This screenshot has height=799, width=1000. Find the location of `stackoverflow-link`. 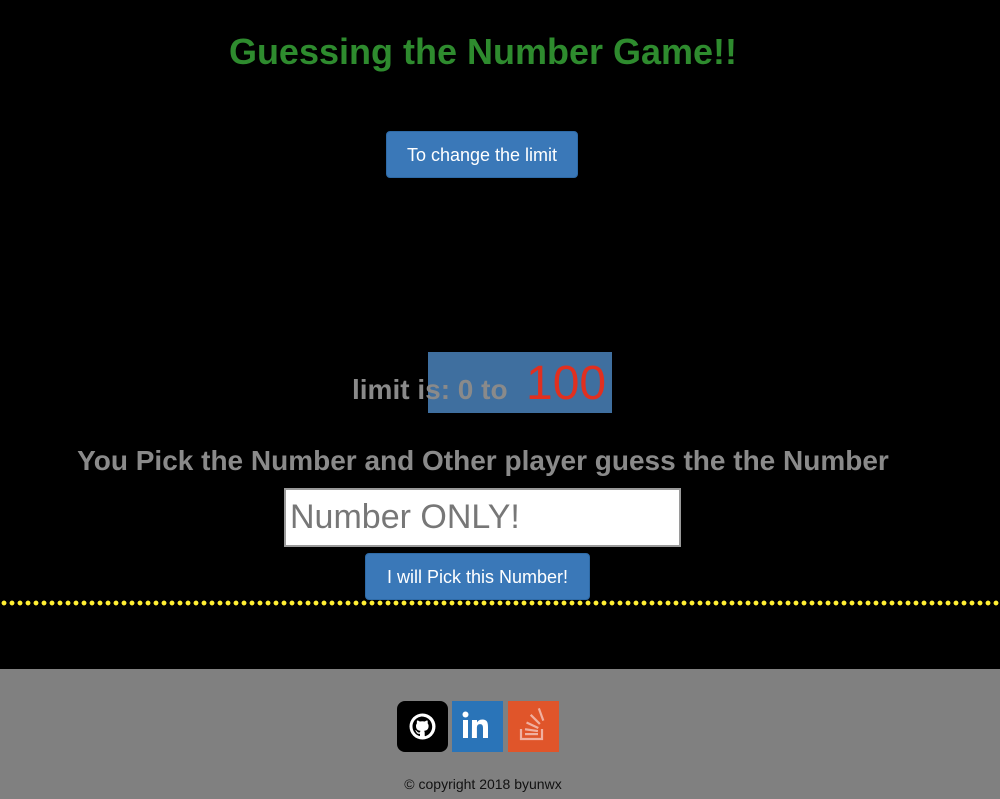

stackoverflow-link is located at coordinates (533, 726).